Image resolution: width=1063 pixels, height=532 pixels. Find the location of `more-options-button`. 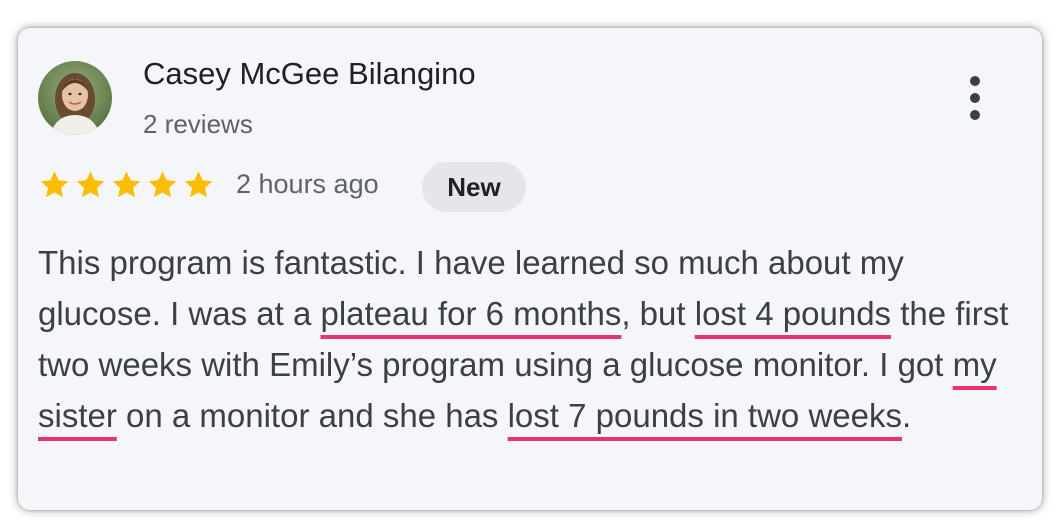

more-options-button is located at coordinates (975, 98).